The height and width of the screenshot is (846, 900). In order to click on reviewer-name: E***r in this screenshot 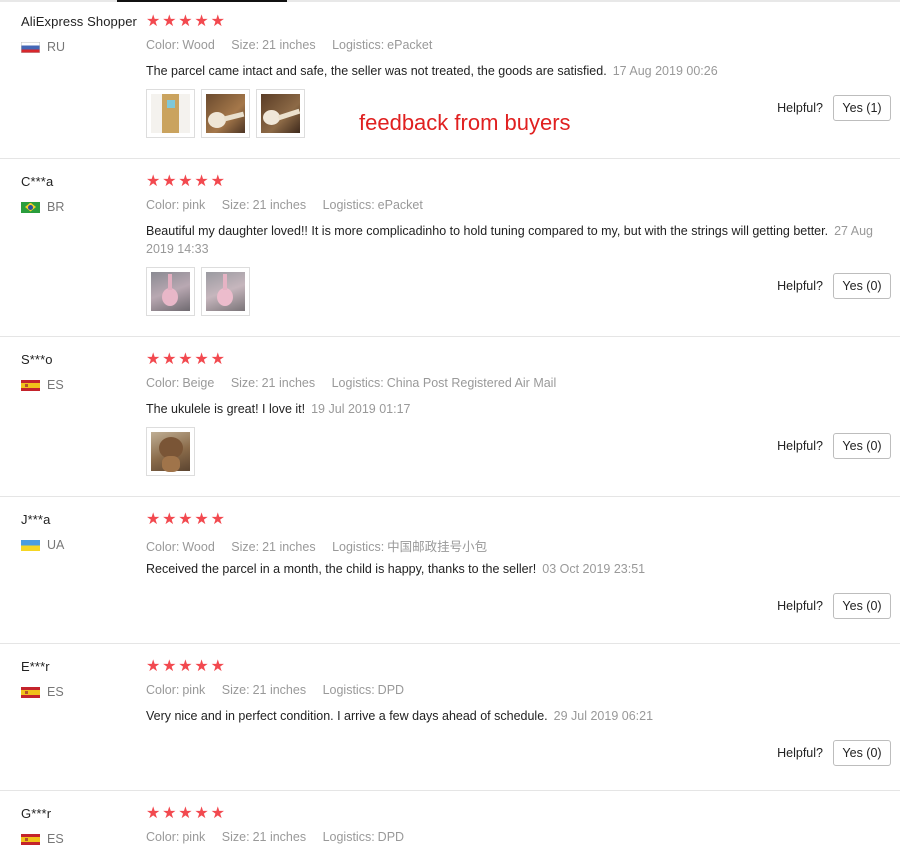, I will do `click(35, 666)`.